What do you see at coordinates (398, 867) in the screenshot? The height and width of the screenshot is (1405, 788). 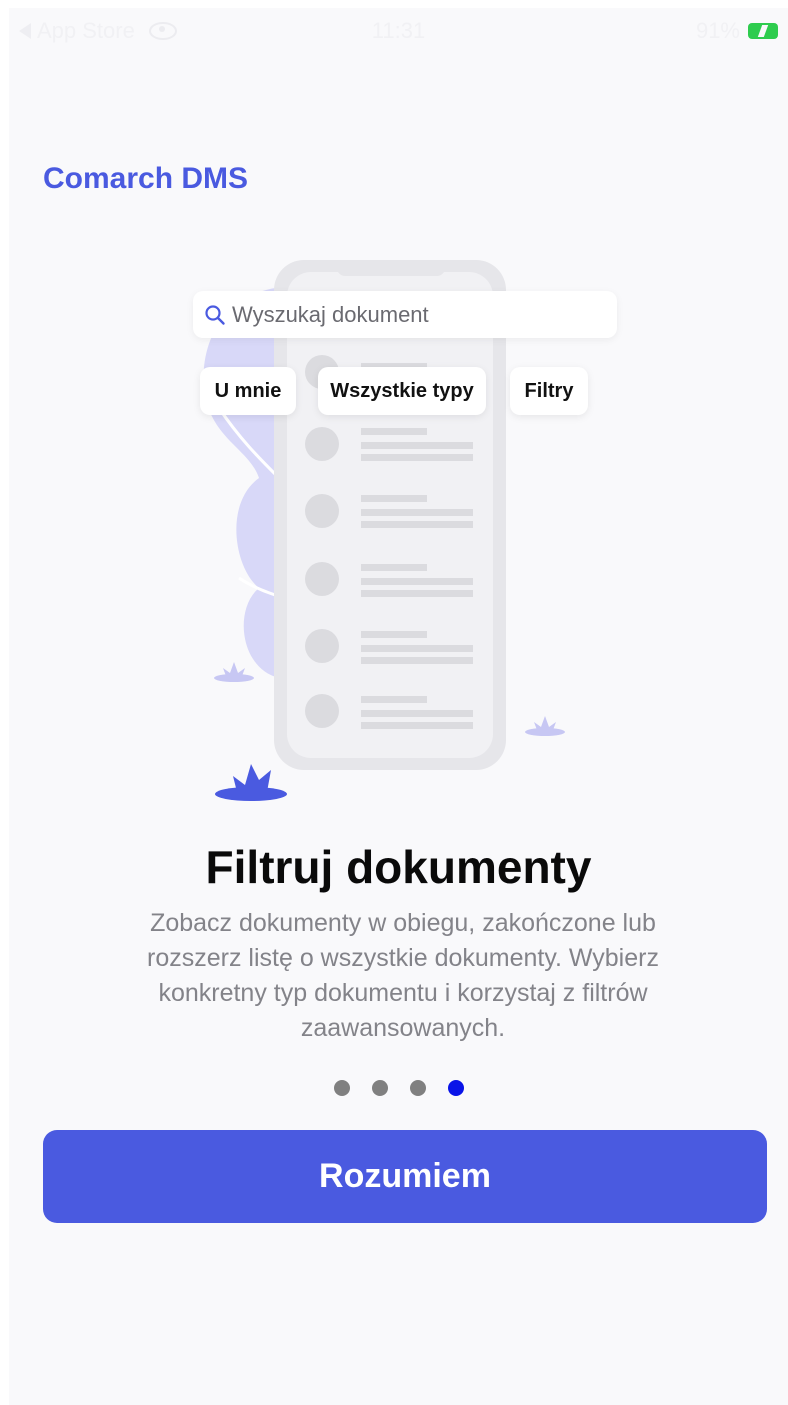 I see `onboarding-heading: Filtruj dokumenty` at bounding box center [398, 867].